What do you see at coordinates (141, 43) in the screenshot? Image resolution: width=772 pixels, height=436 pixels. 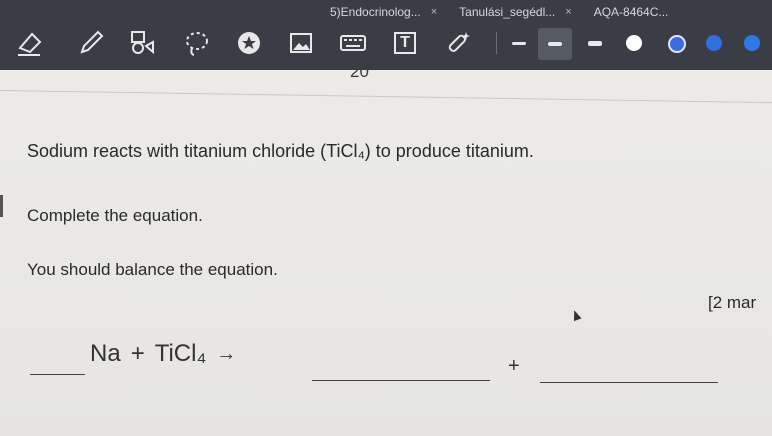 I see `shapes-icon` at bounding box center [141, 43].